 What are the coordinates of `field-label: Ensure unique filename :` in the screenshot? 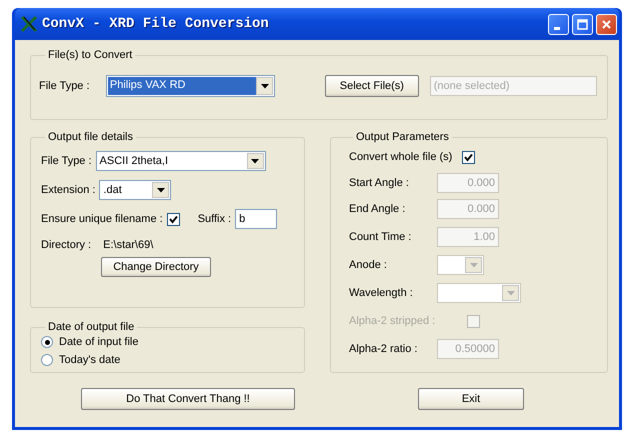 It's located at (102, 219).